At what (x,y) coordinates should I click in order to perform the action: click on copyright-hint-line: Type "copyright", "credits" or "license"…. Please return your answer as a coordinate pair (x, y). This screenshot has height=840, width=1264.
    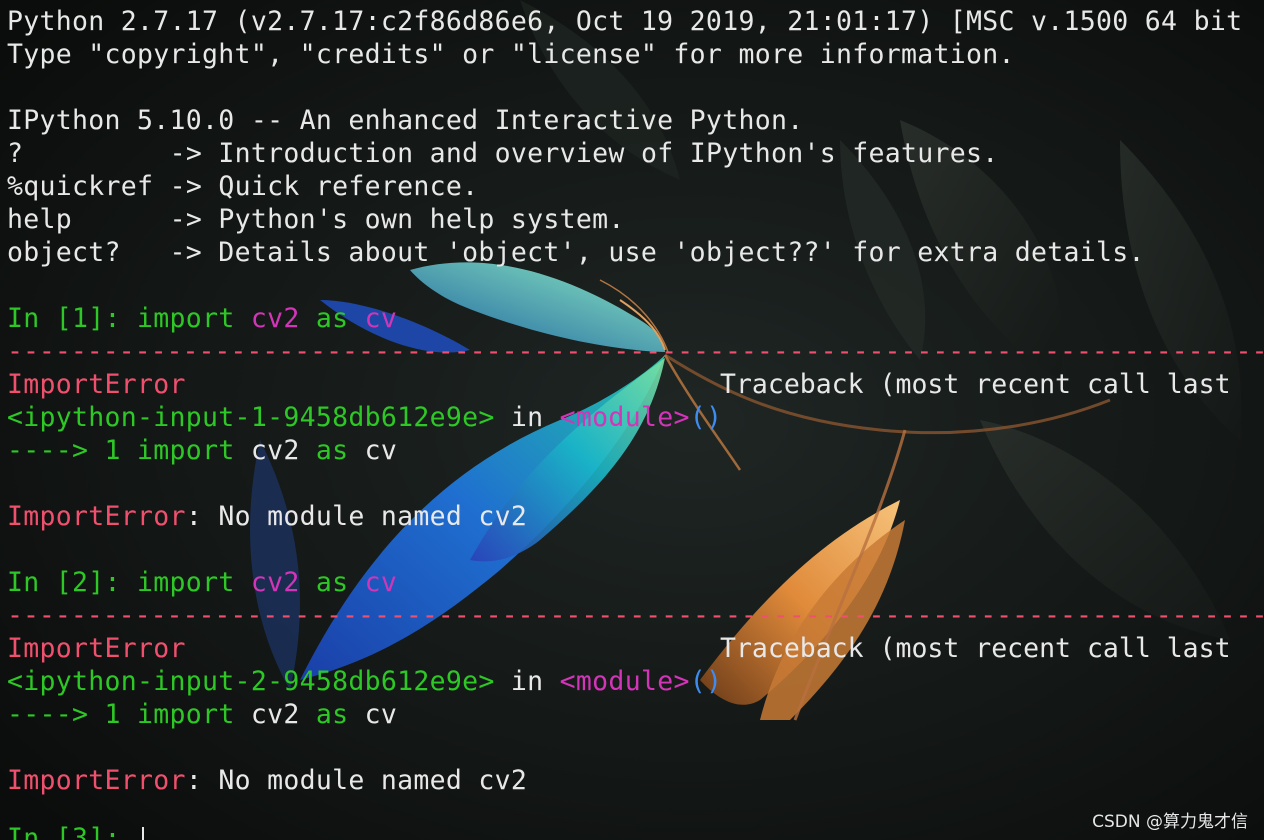
    Looking at the image, I should click on (511, 54).